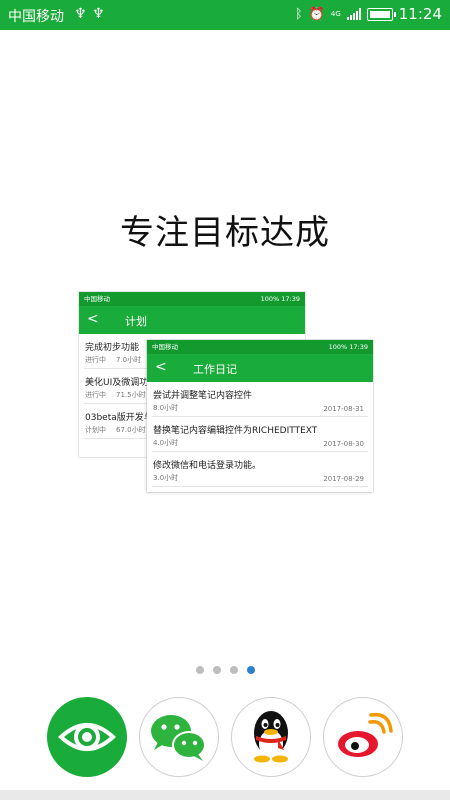  Describe the element at coordinates (420, 14) in the screenshot. I see `clock: 11:24` at that location.